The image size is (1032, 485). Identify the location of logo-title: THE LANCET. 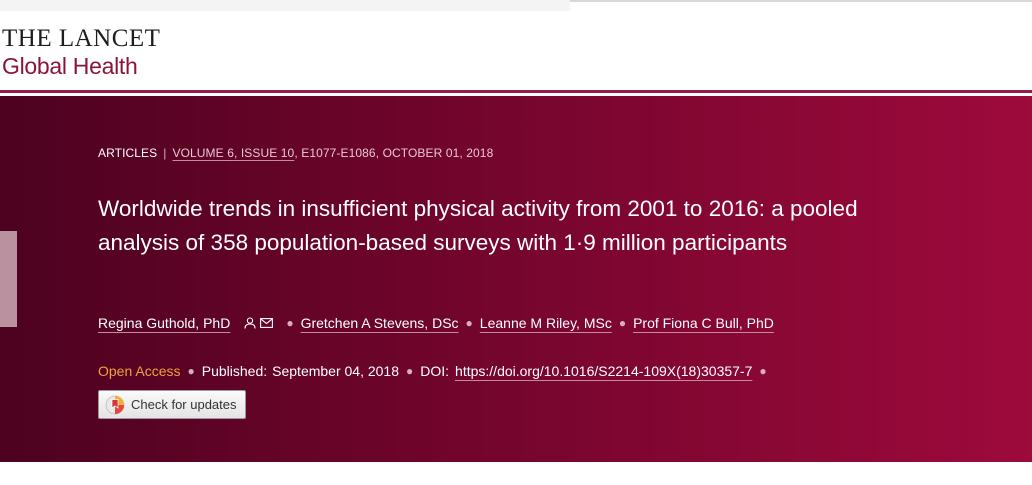
(81, 38).